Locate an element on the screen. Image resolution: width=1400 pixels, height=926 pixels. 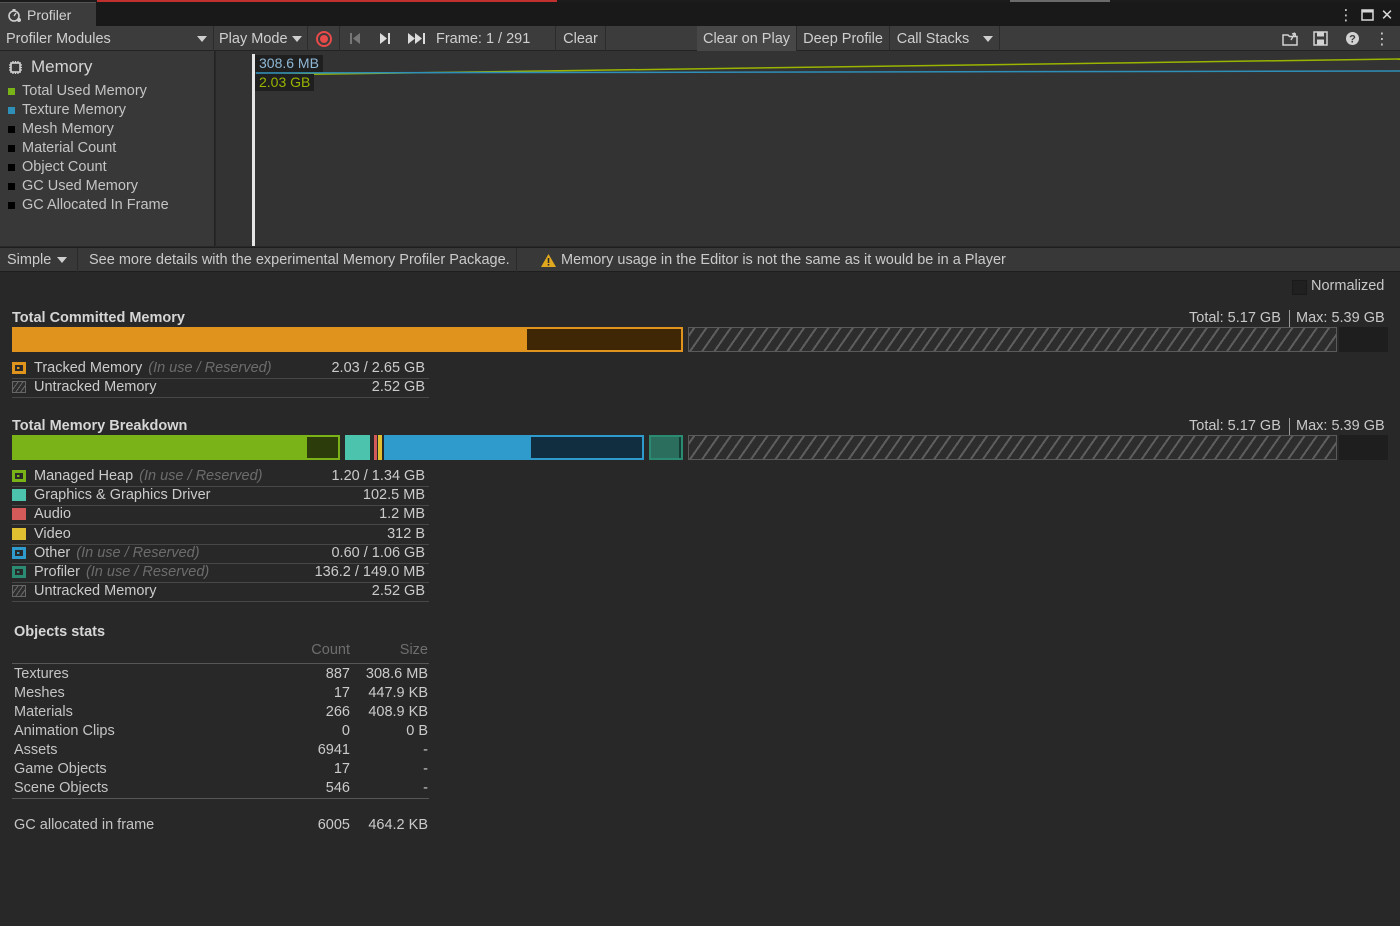
previous-frame-button is located at coordinates (355, 38).